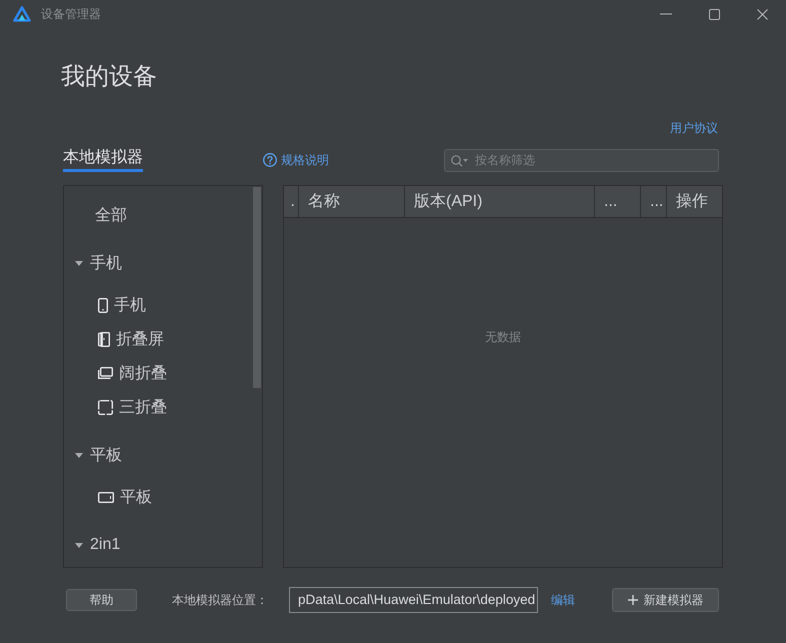 The image size is (786, 643). I want to click on phone-icon, so click(103, 305).